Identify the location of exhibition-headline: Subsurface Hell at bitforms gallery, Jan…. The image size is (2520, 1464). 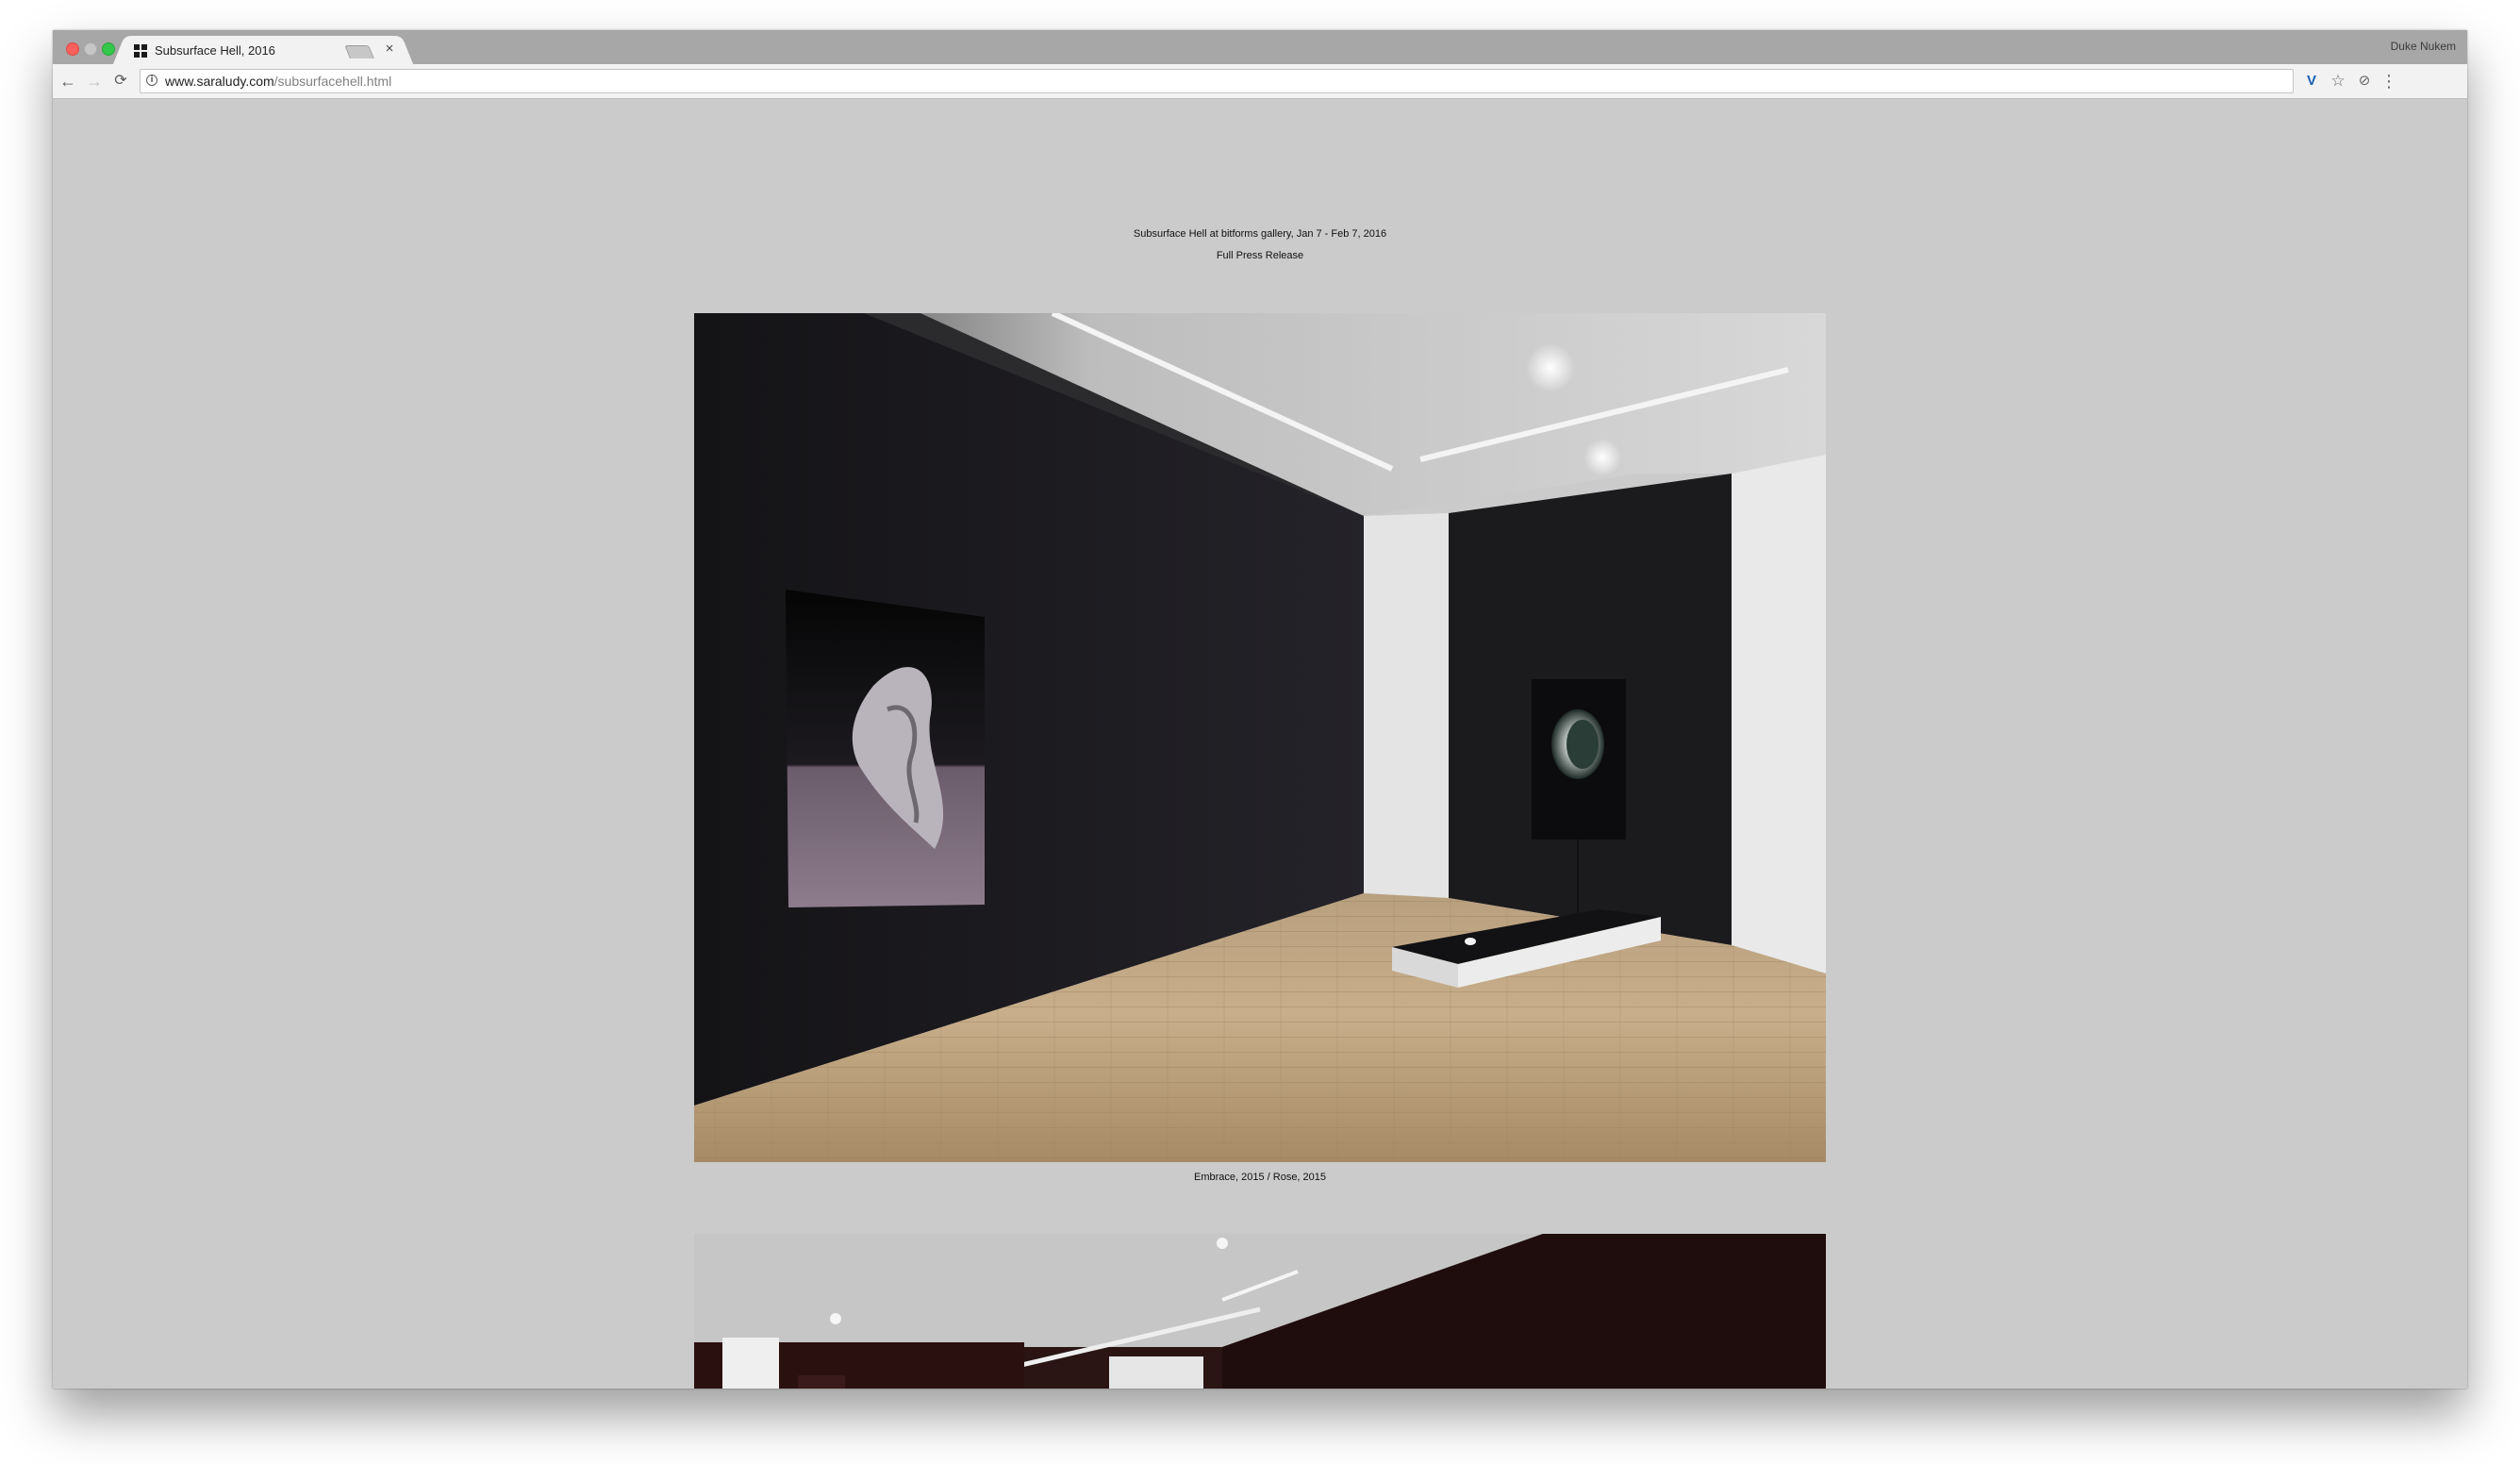
(1260, 234).